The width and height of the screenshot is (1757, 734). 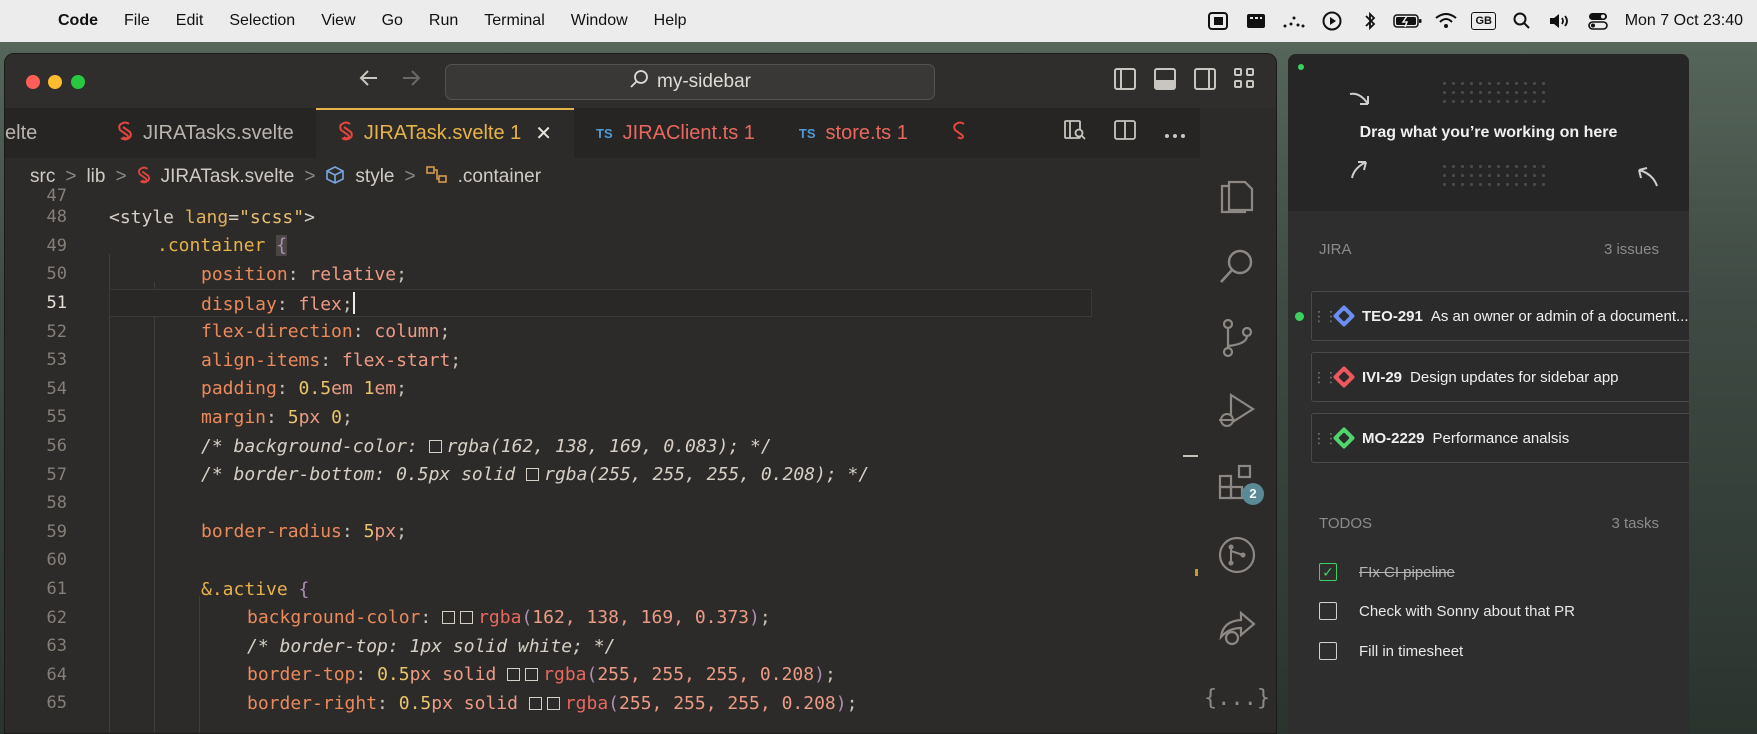 I want to click on line-number: 50, so click(x=56, y=274).